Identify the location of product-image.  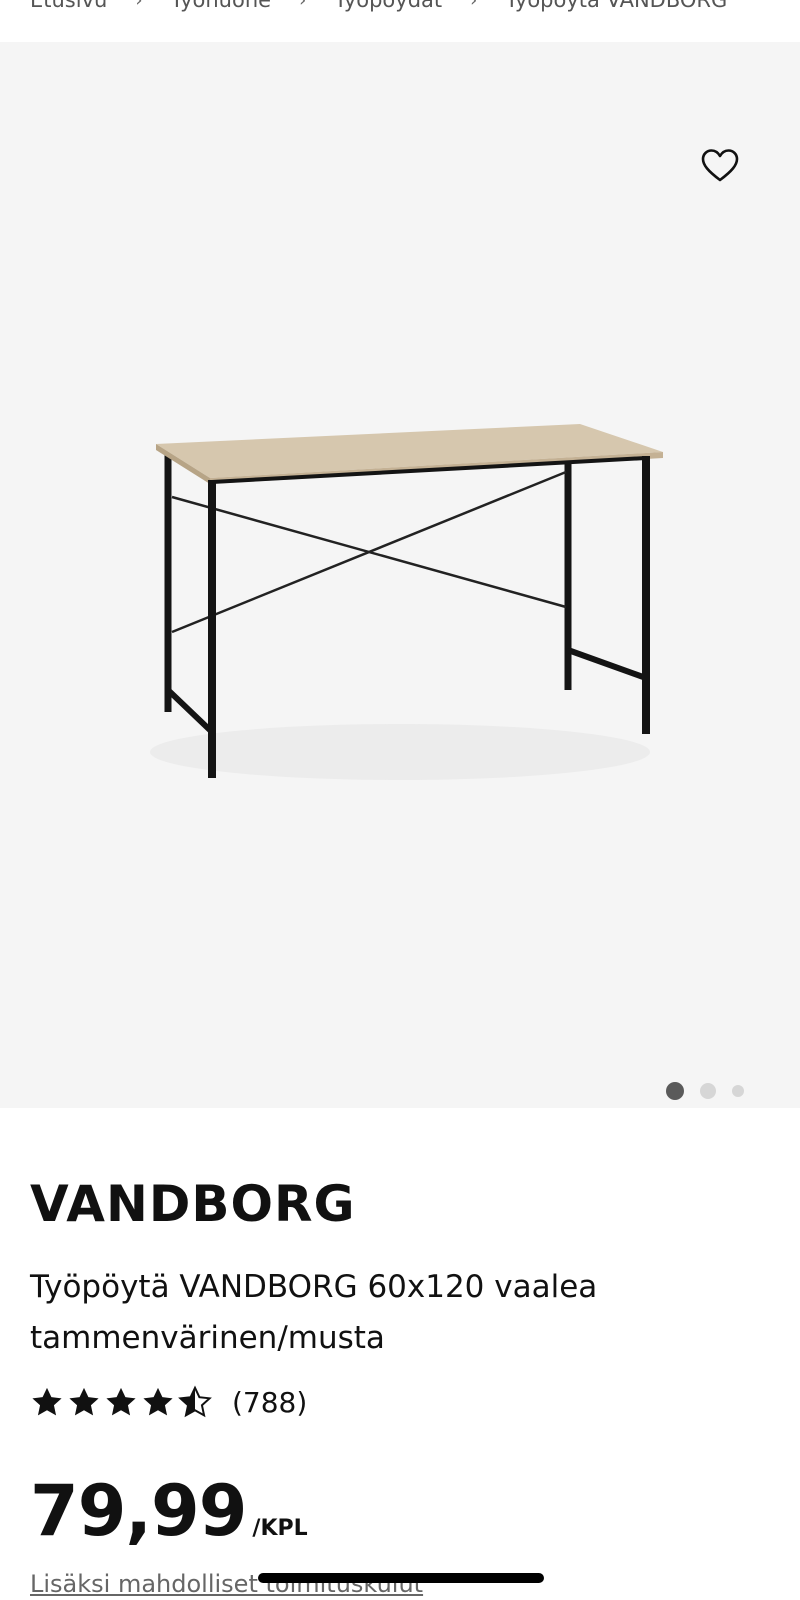
(406, 602).